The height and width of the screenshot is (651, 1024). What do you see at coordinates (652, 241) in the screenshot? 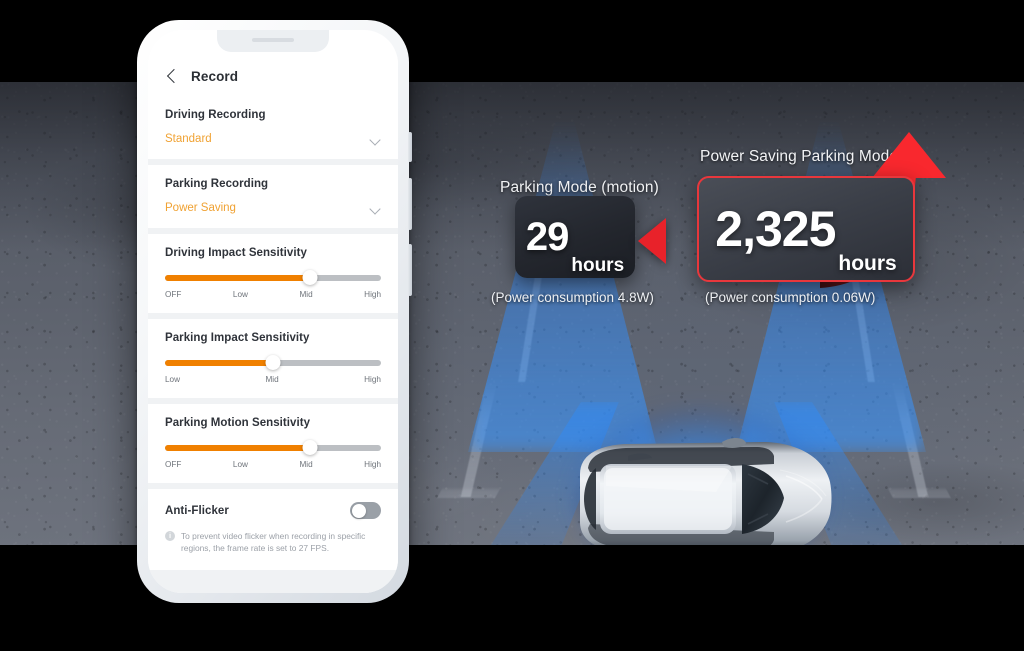
I see `arrow-left-triangle-icon` at bounding box center [652, 241].